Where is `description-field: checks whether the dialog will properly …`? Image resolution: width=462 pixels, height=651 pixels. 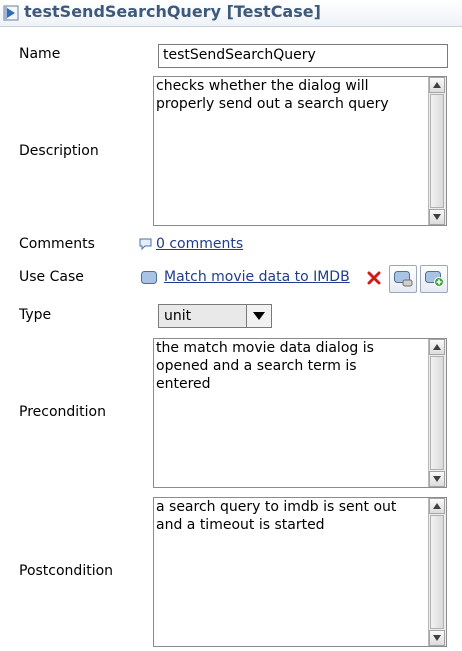 description-field: checks whether the dialog will properly … is located at coordinates (300, 151).